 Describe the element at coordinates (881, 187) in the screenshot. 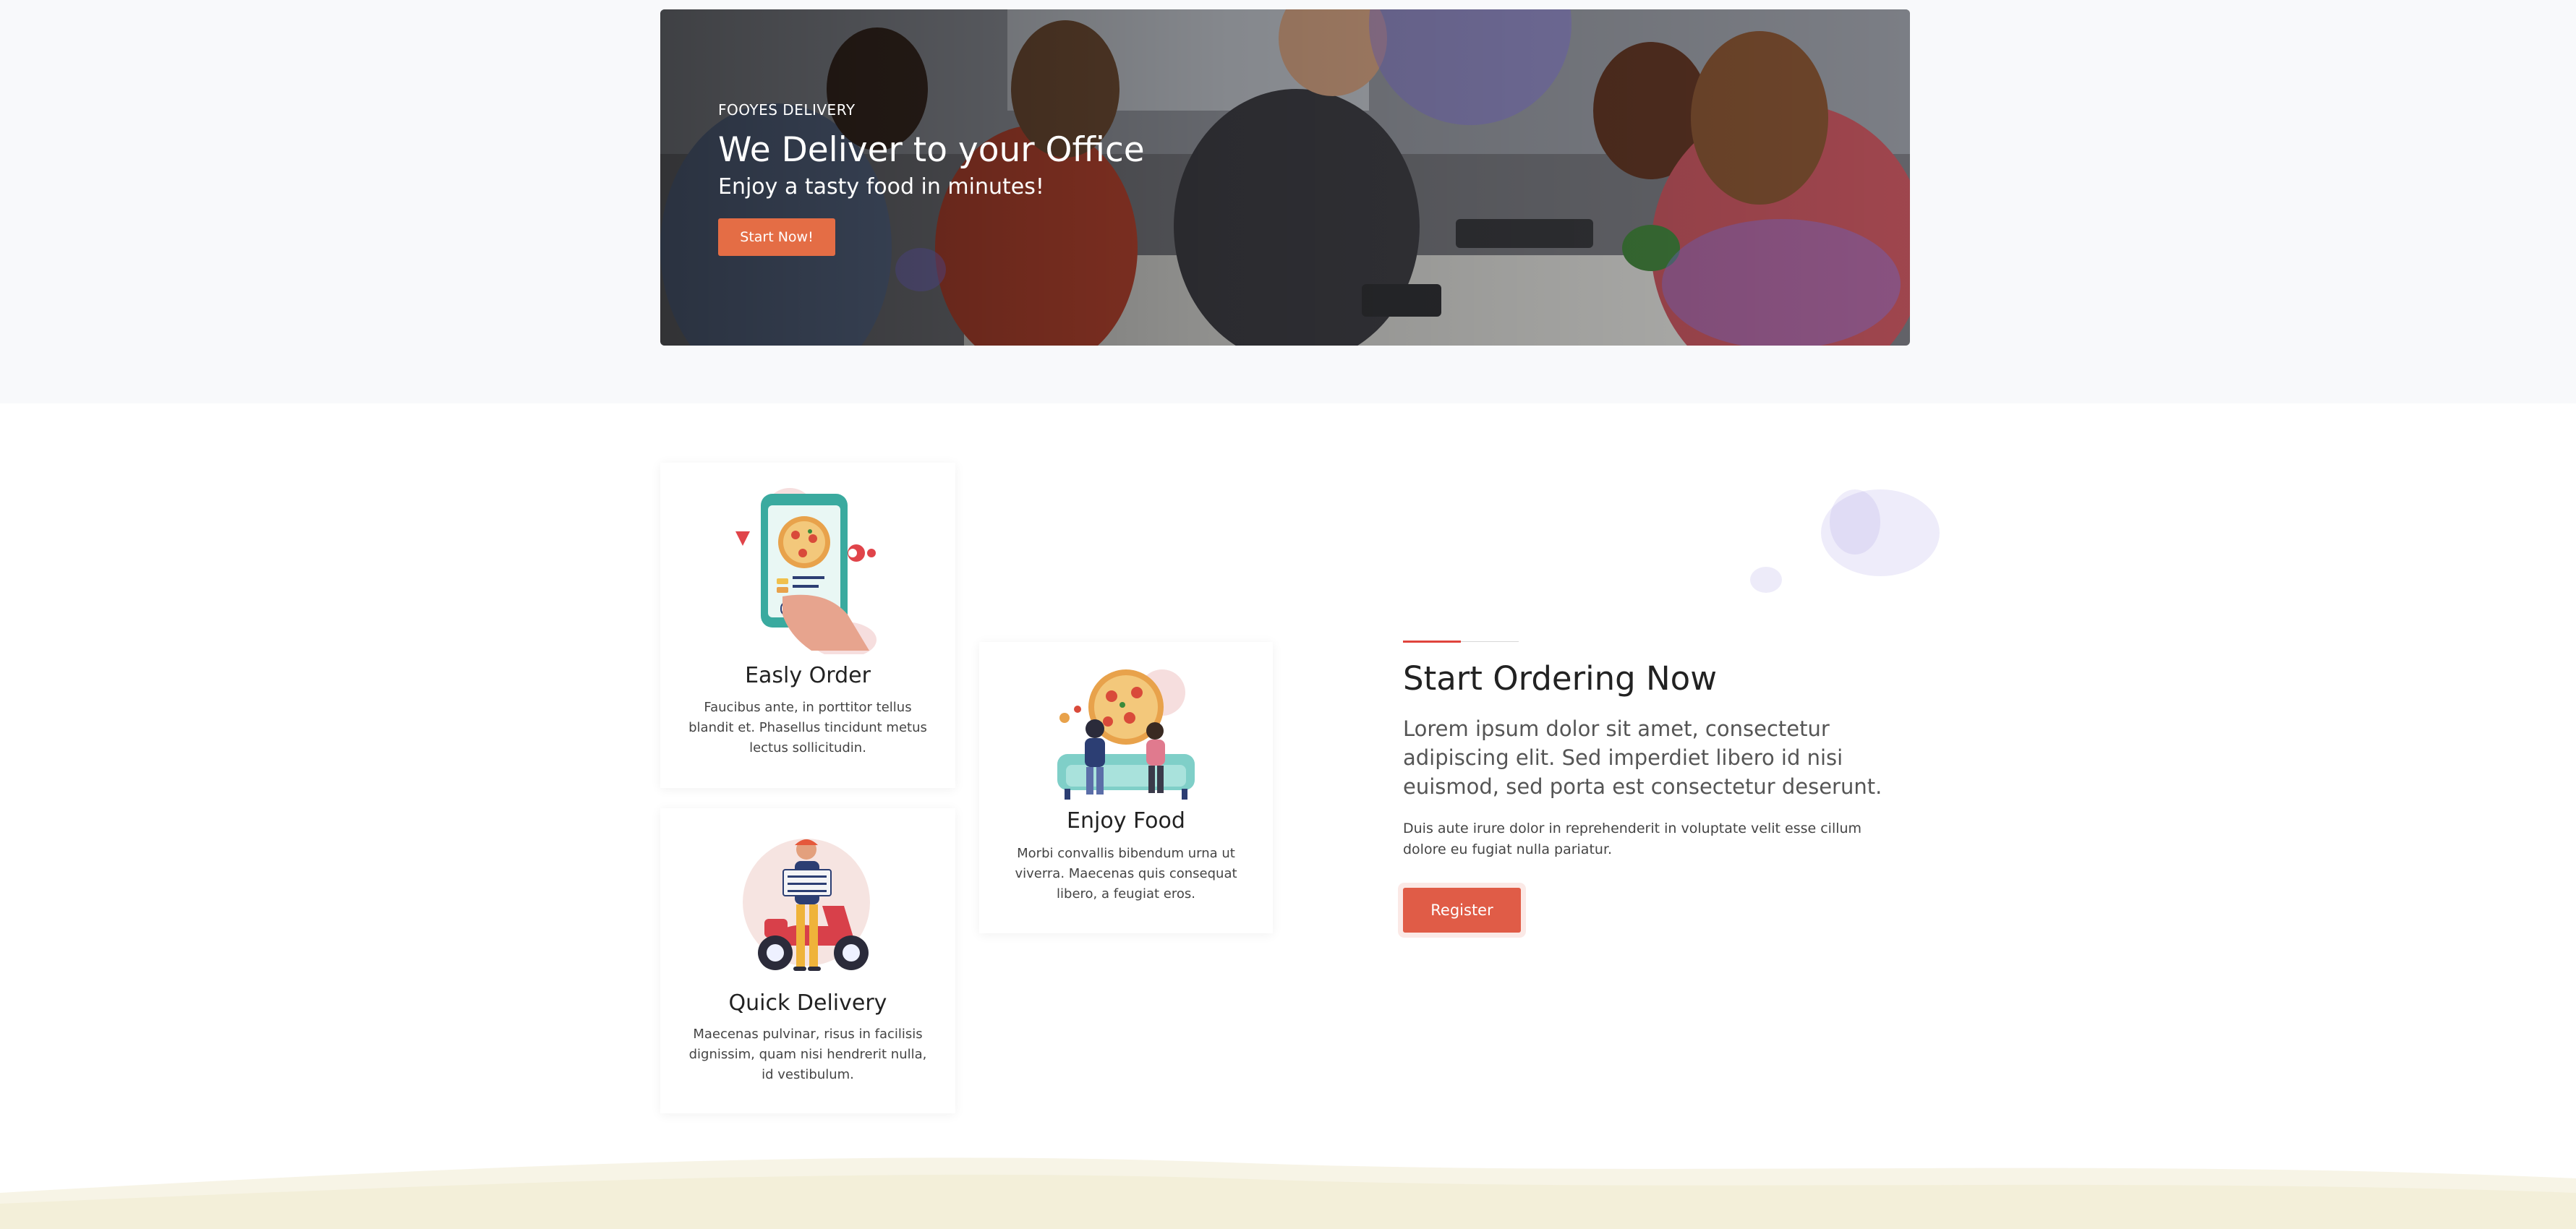

I see `hero-subtitle: Enjoy a tasty food in minutes!` at that location.